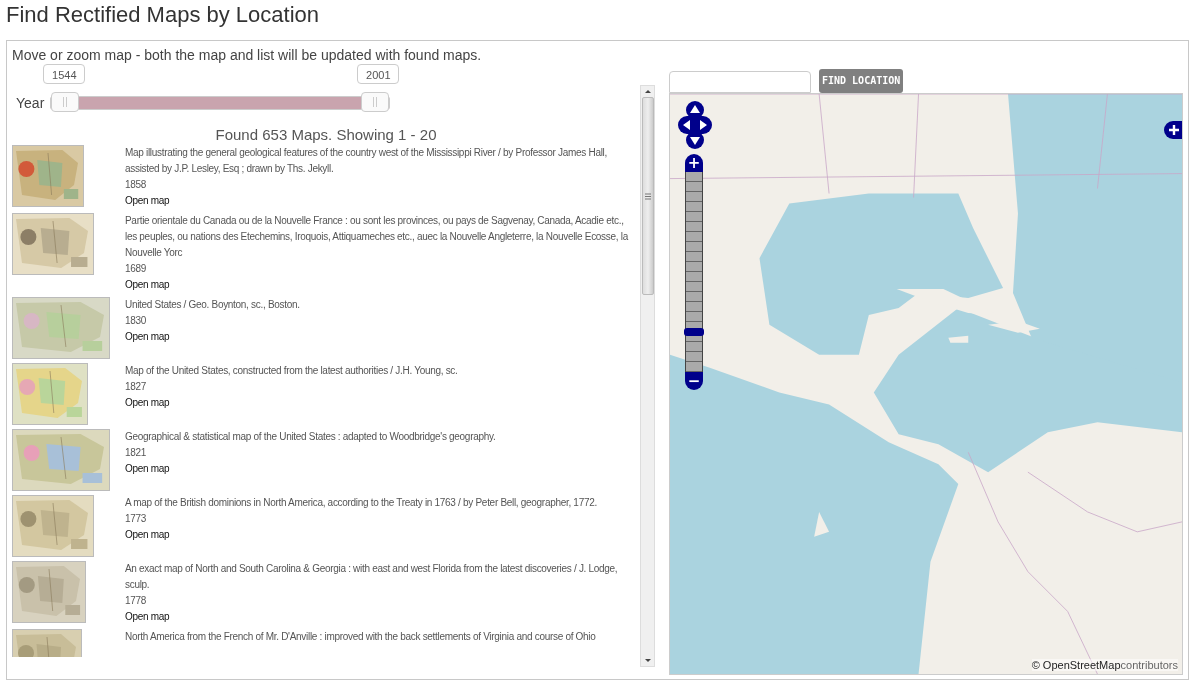  What do you see at coordinates (361, 637) in the screenshot?
I see `map-title: North America from the French of Mr. D'Anville : improved with the back settlements of Virginia and course of Ohio` at bounding box center [361, 637].